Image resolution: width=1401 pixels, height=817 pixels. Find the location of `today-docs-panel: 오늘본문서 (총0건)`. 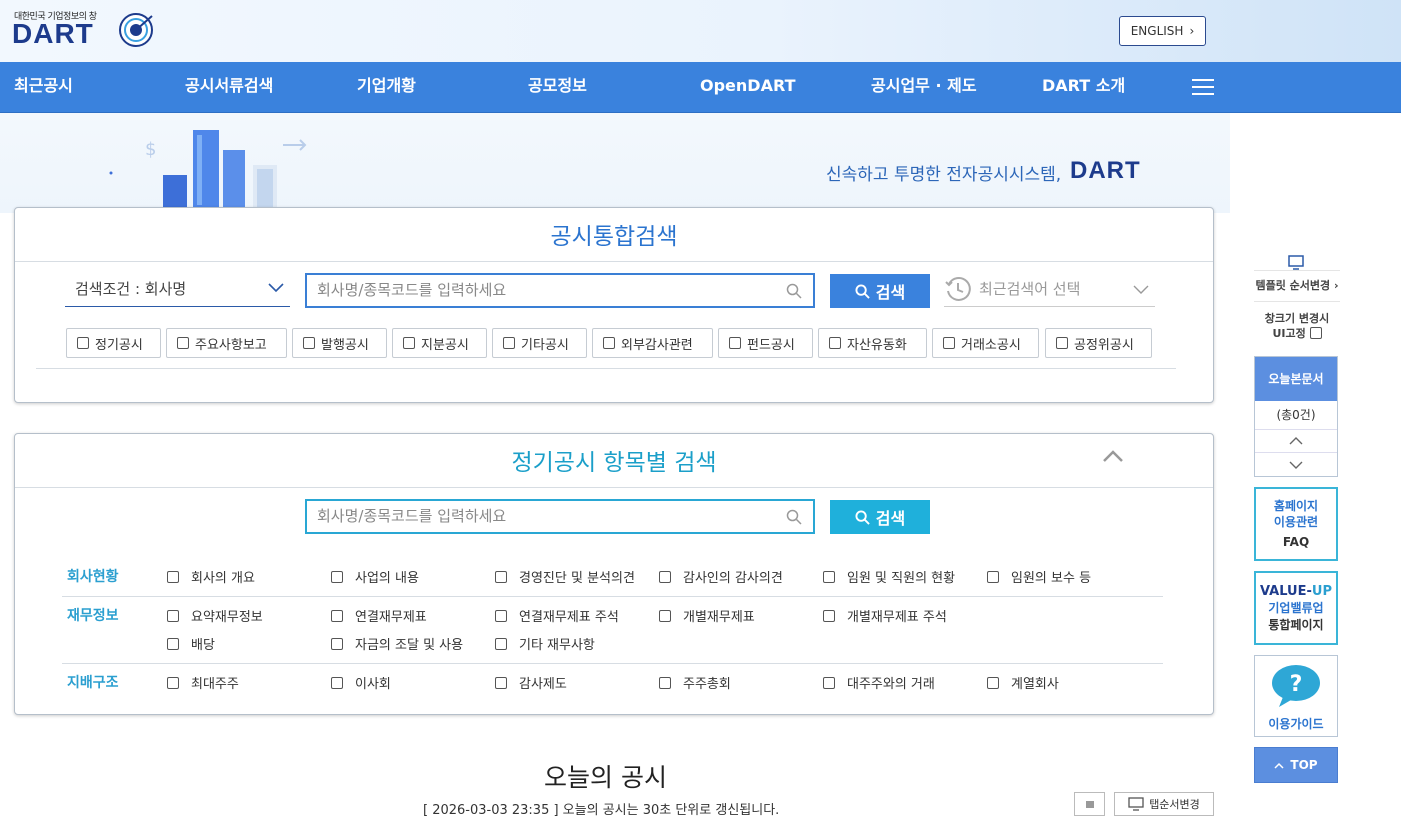

today-docs-panel: 오늘본문서 (총0건) is located at coordinates (1296, 416).